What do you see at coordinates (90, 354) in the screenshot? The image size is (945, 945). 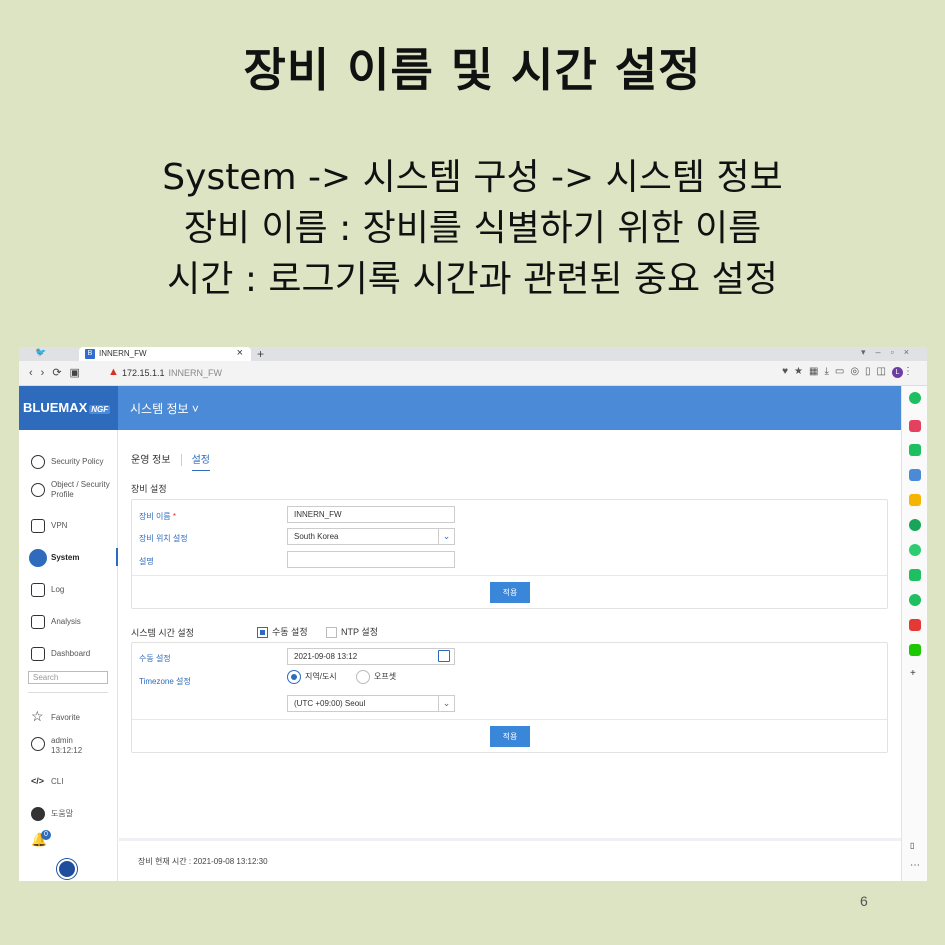 I see `site-favicon-icon: B` at bounding box center [90, 354].